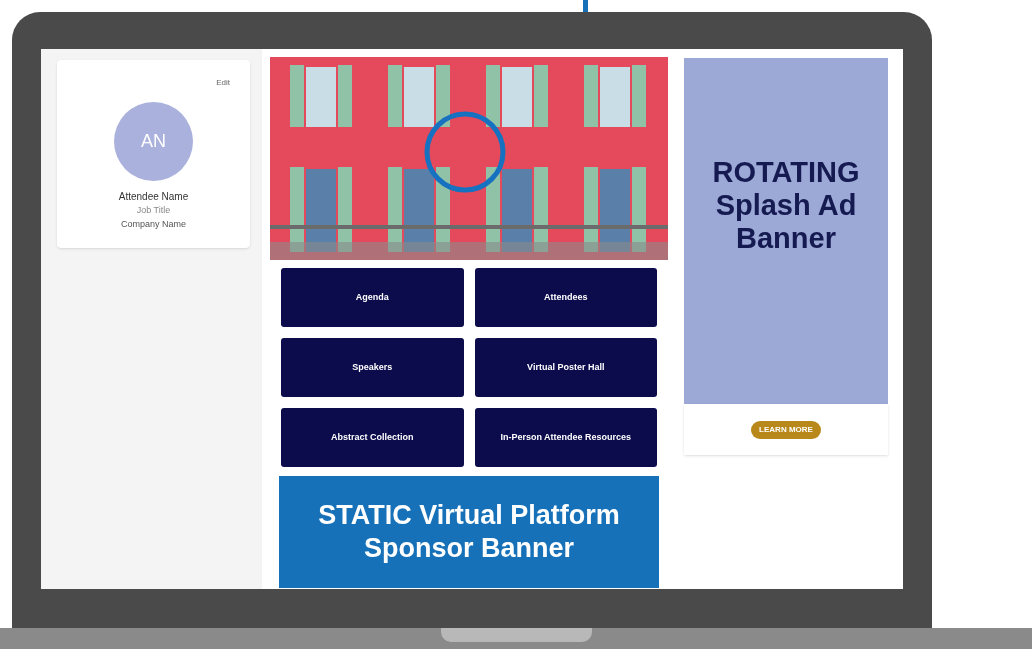 Image resolution: width=1032 pixels, height=649 pixels. Describe the element at coordinates (223, 83) in the screenshot. I see `edit-link: Edit` at that location.